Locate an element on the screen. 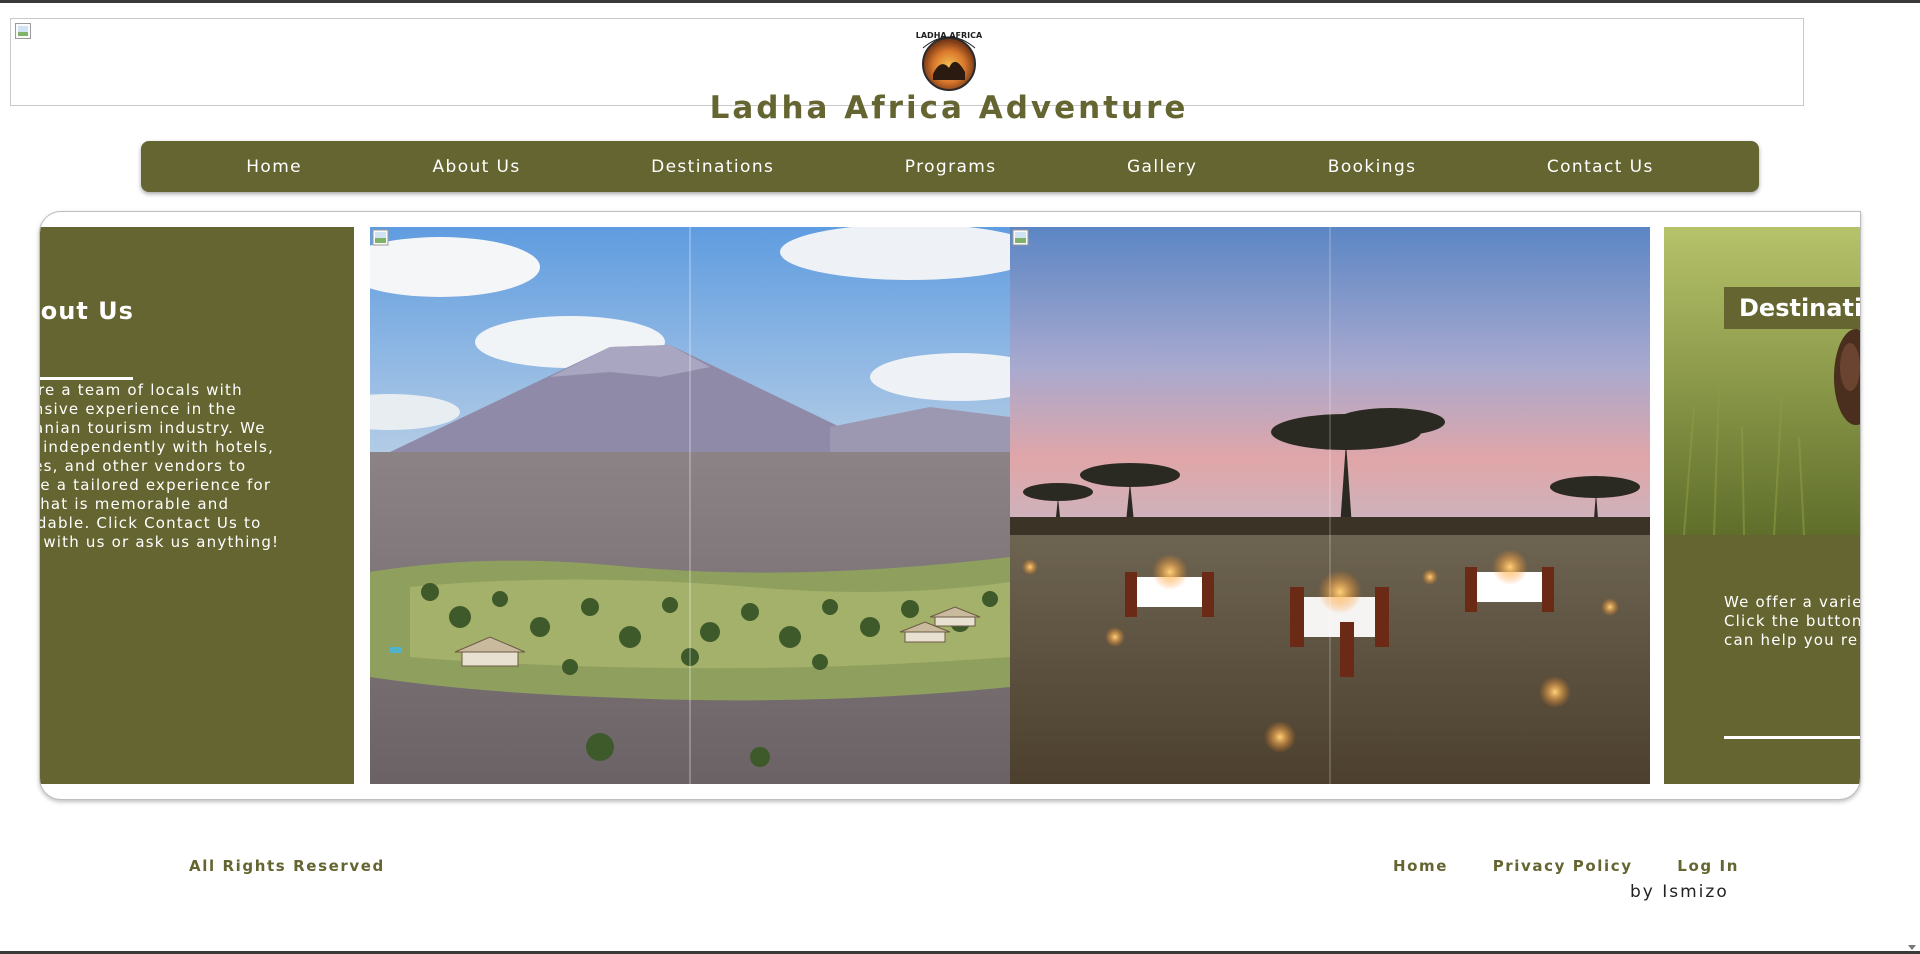 This screenshot has height=954, width=1920. footer-link-log-in: Log In is located at coordinates (1708, 866).